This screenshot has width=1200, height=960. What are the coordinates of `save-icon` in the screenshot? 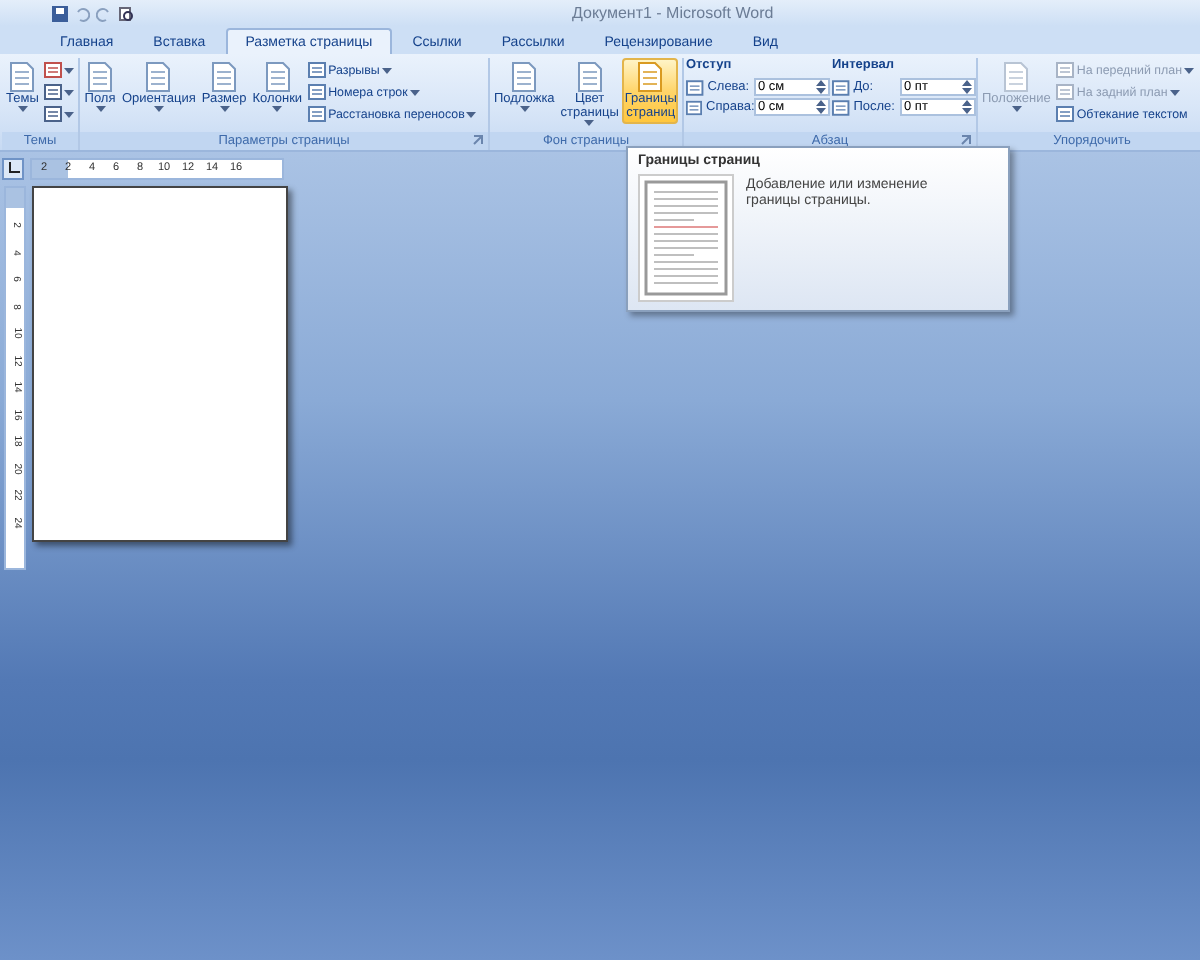 It's located at (60, 13).